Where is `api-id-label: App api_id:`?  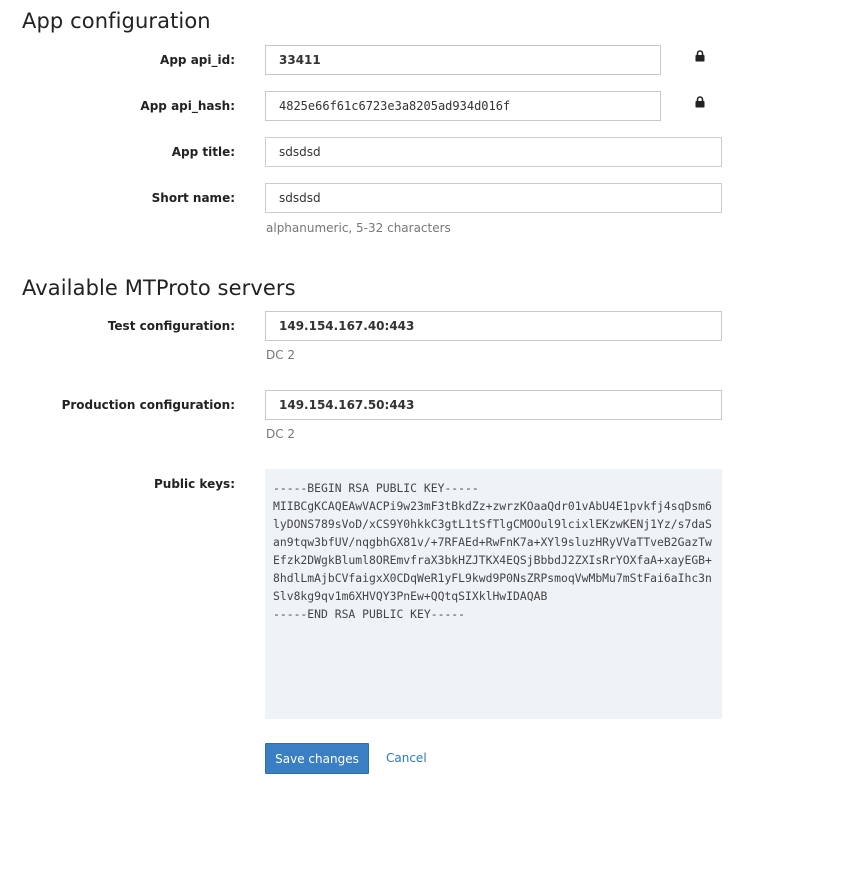
api-id-label: App api_id: is located at coordinates (197, 60).